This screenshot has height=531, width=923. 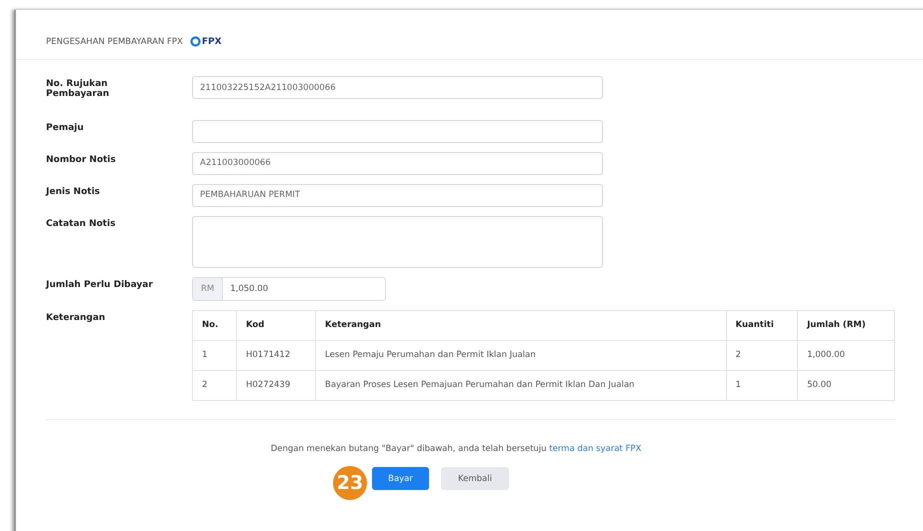 What do you see at coordinates (65, 128) in the screenshot?
I see `field-label: Pemaju` at bounding box center [65, 128].